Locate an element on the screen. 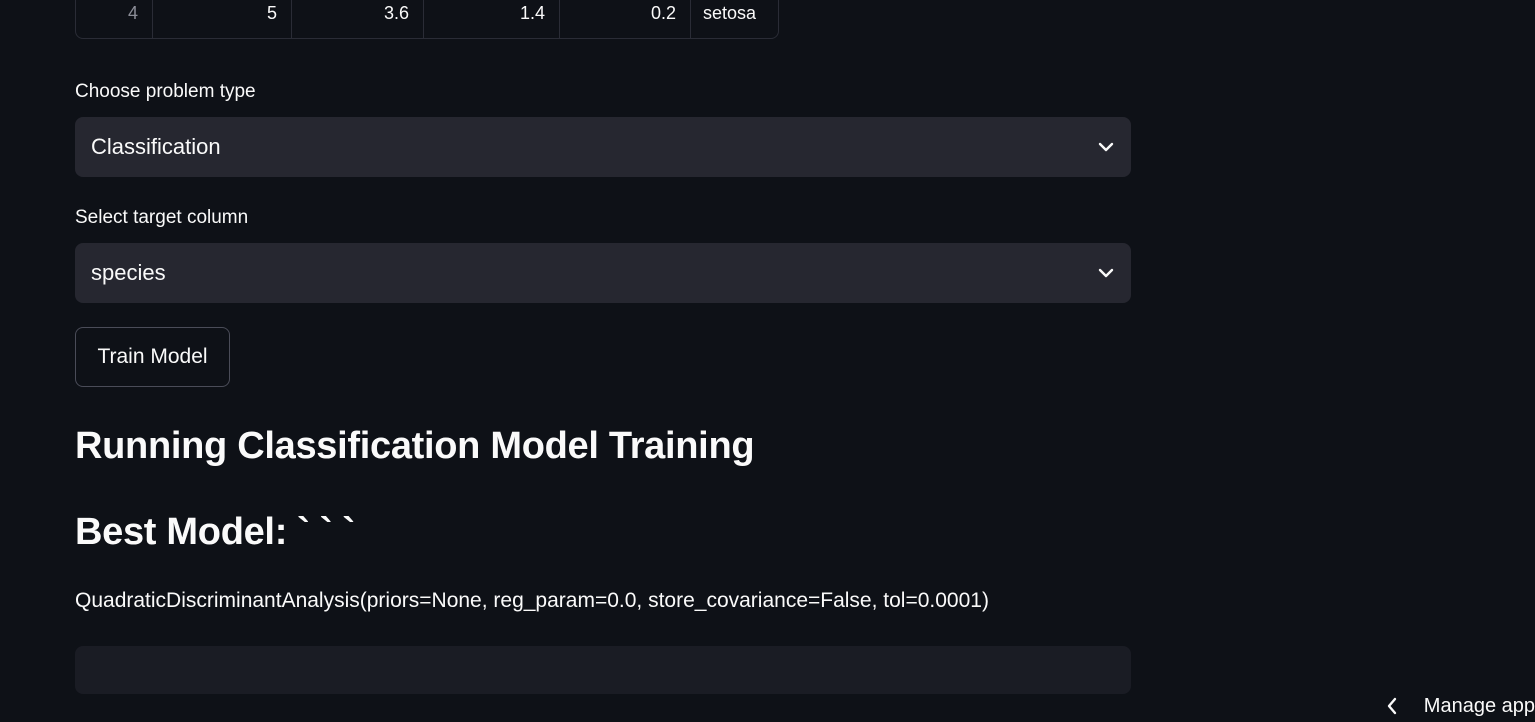  chevron-left-icon is located at coordinates (1392, 706).